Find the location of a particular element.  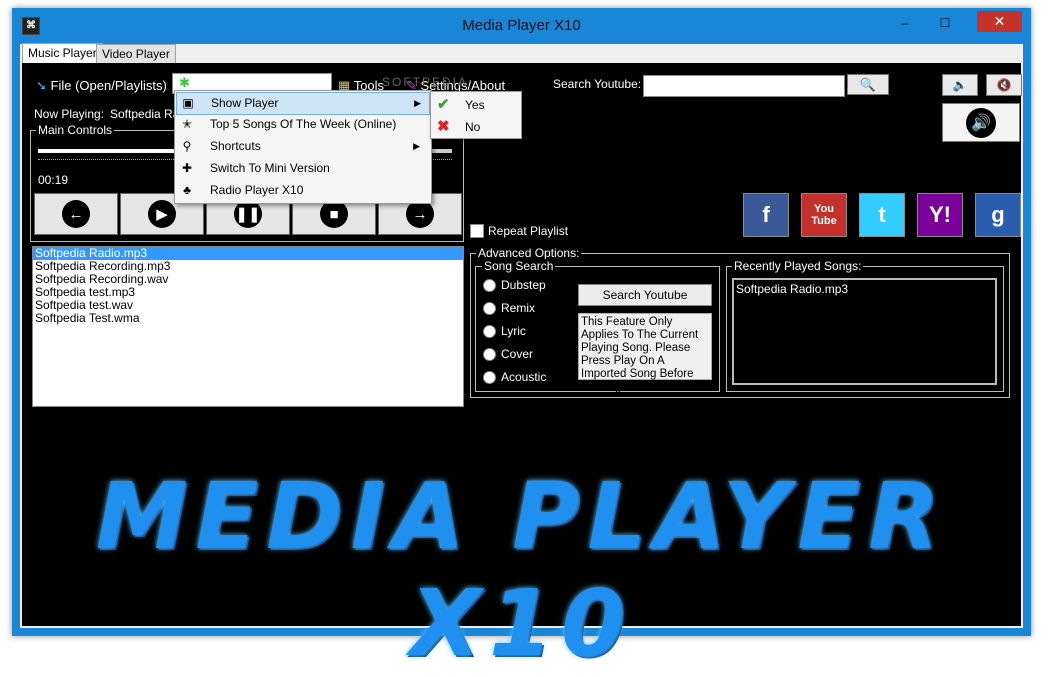

arrow-left-icon: ← is located at coordinates (76, 214).